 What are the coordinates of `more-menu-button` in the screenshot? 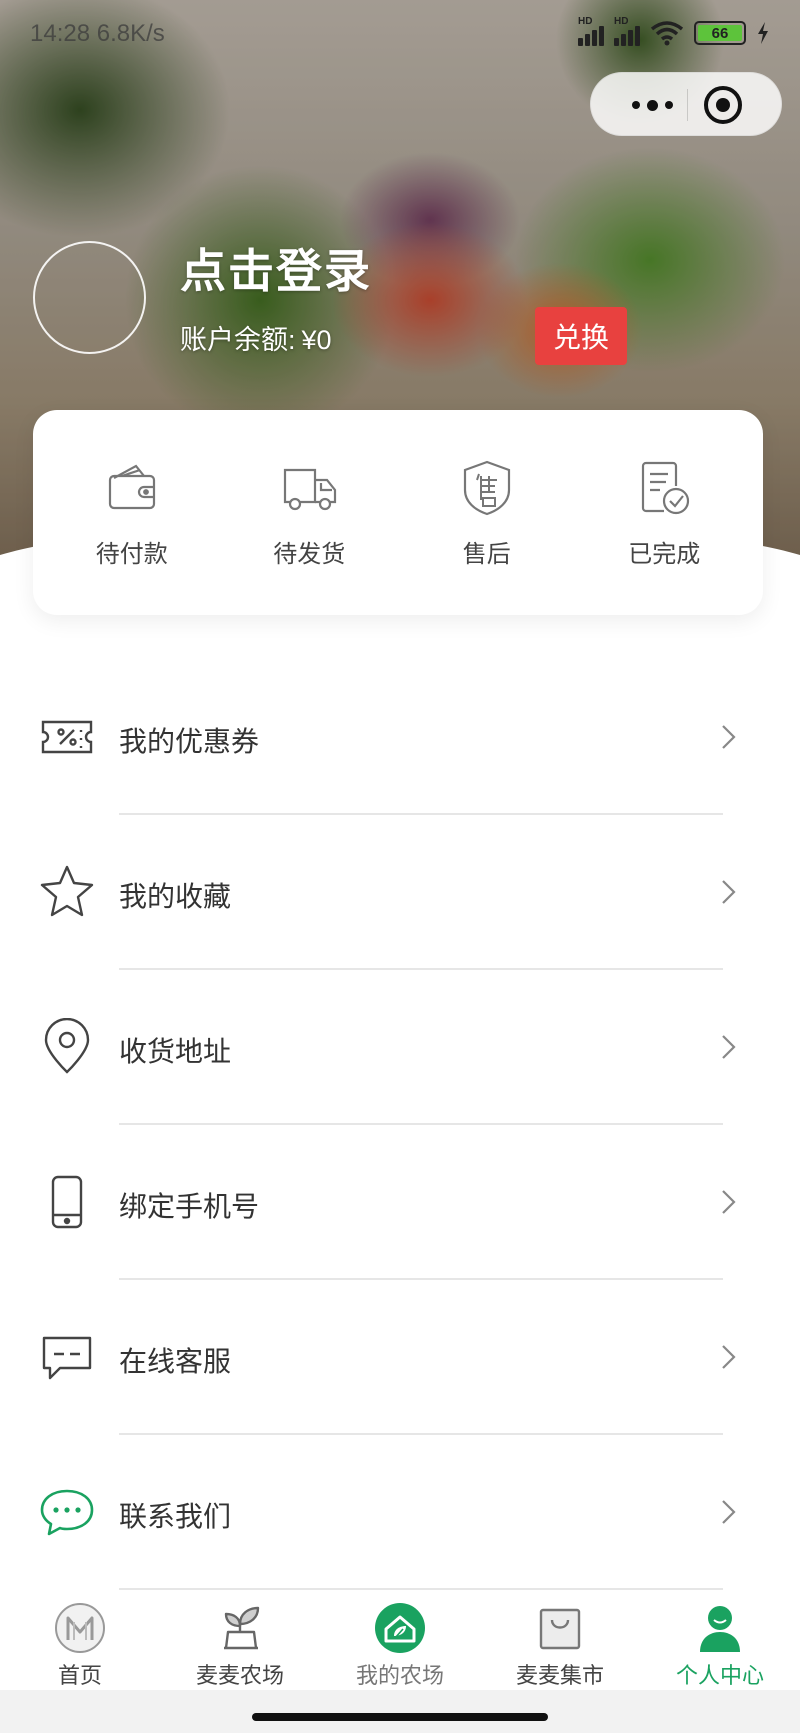 It's located at (652, 105).